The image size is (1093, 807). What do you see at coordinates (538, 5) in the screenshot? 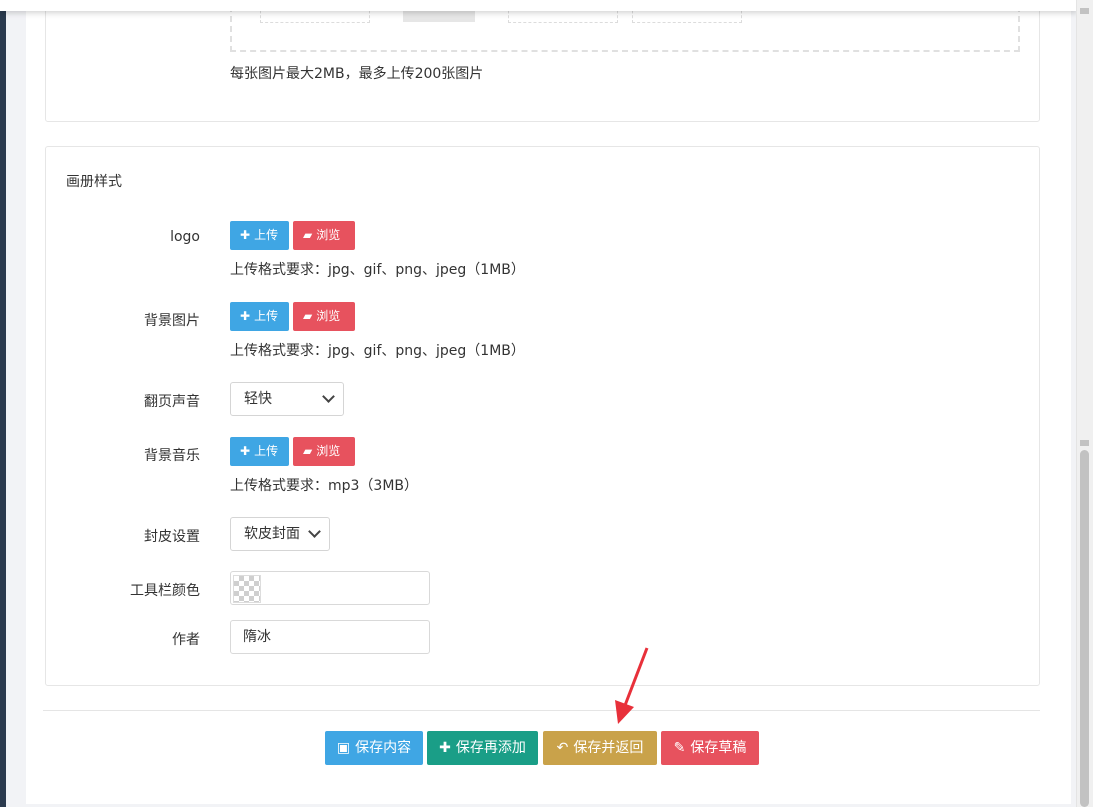
I see `top-bar` at bounding box center [538, 5].